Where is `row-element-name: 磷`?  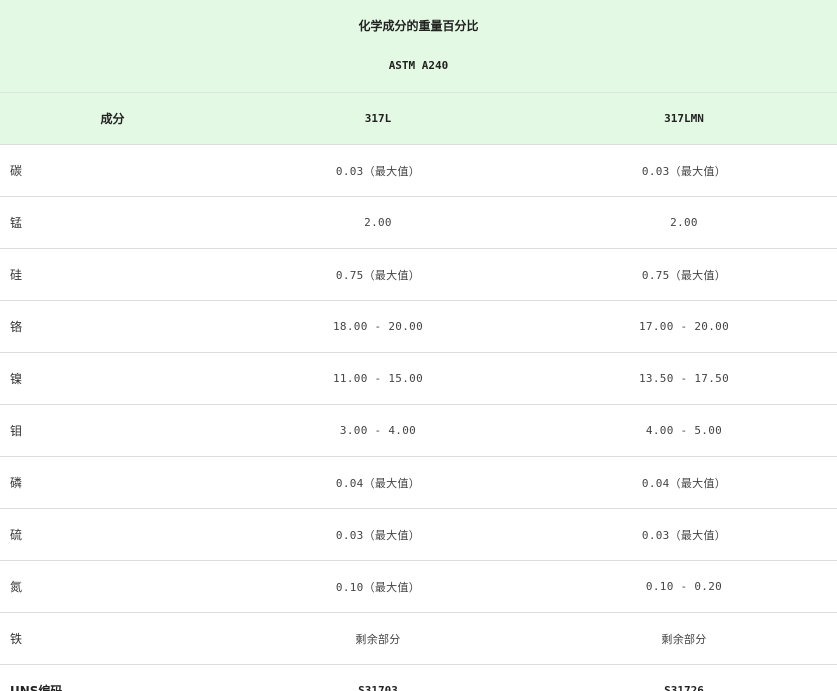
row-element-name: 磷 is located at coordinates (112, 482).